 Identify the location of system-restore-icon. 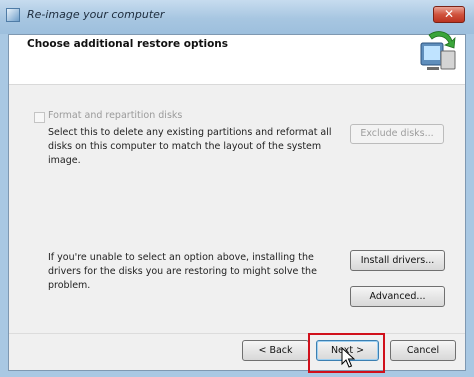
(438, 50).